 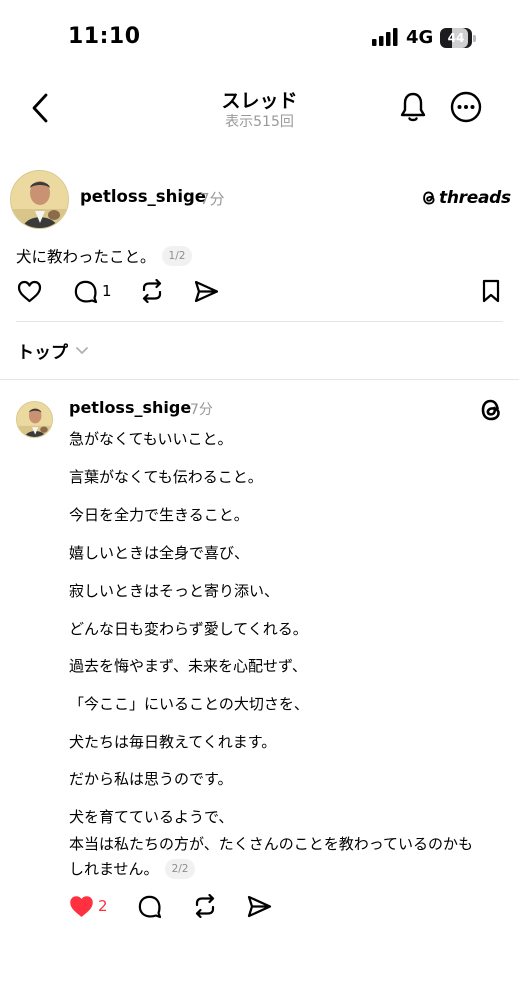 What do you see at coordinates (151, 779) in the screenshot?
I see `reply-text-line: だから私は思うのです。` at bounding box center [151, 779].